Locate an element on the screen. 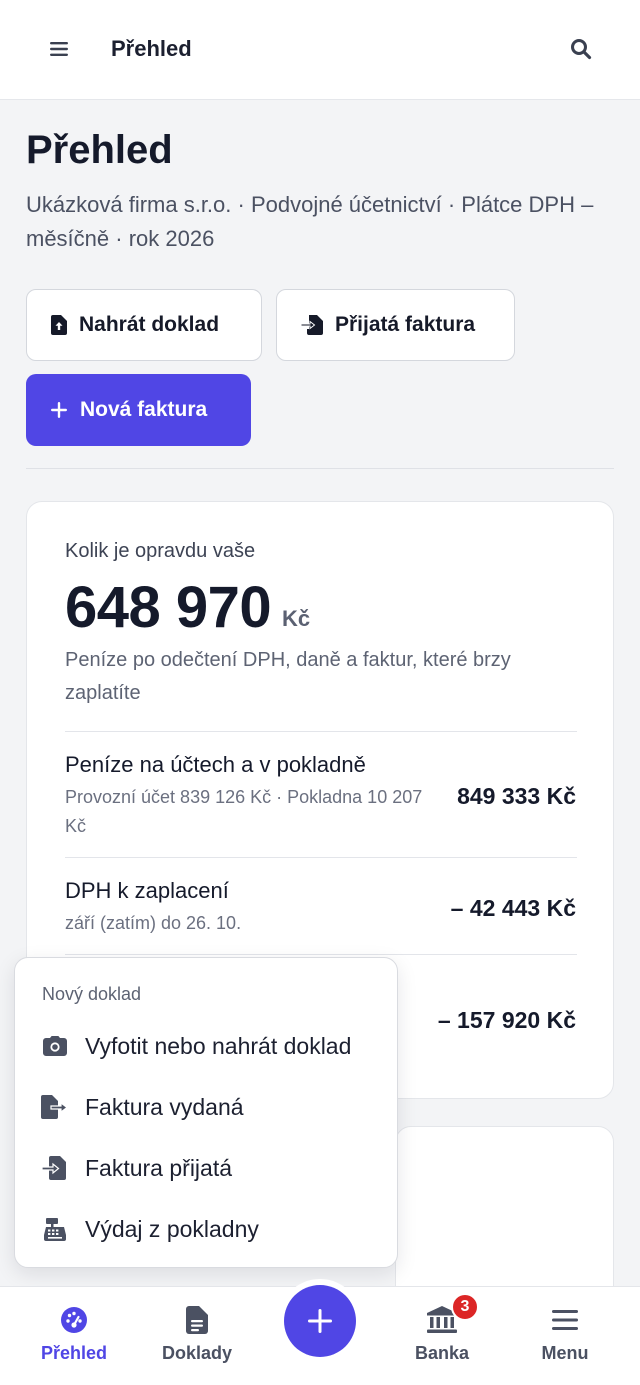 The height and width of the screenshot is (1385, 640). nav-label: Banka is located at coordinates (442, 1353).